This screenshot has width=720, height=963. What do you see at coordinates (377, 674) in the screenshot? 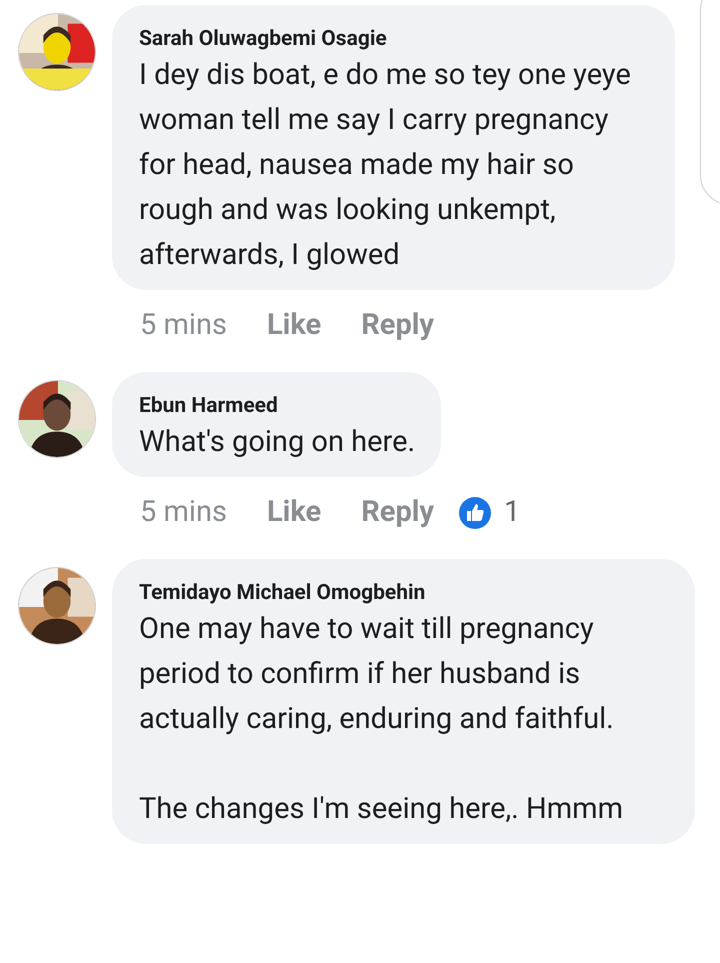
I see `comment-text: One may have to wait till pregnancy period to confirm if her husband is actually caring, enduring and faithful.` at bounding box center [377, 674].